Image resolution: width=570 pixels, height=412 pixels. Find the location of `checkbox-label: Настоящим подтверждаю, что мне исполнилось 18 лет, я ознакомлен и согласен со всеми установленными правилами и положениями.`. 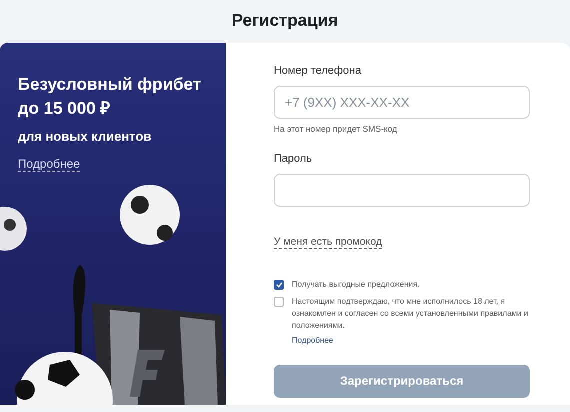

checkbox-label: Настоящим подтверждаю, что мне исполнилось 18 лет, я ознакомлен и согласен со всеми установленными правилами и положениями. is located at coordinates (411, 314).